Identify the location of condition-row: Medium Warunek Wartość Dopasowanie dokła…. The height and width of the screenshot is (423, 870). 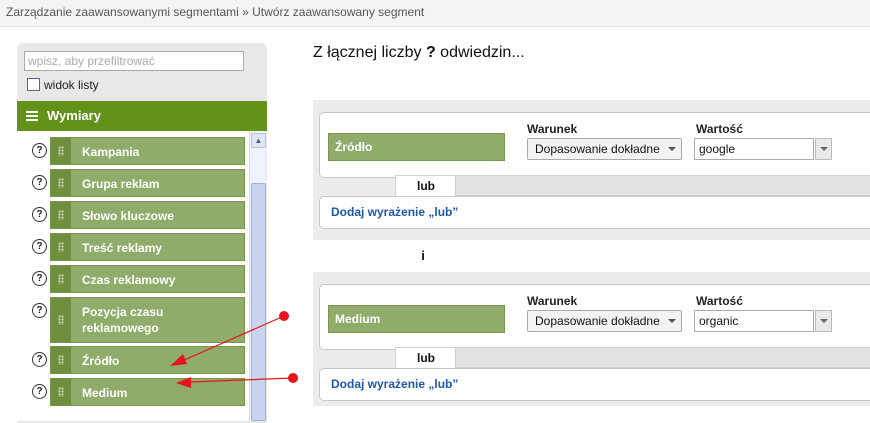
(594, 317).